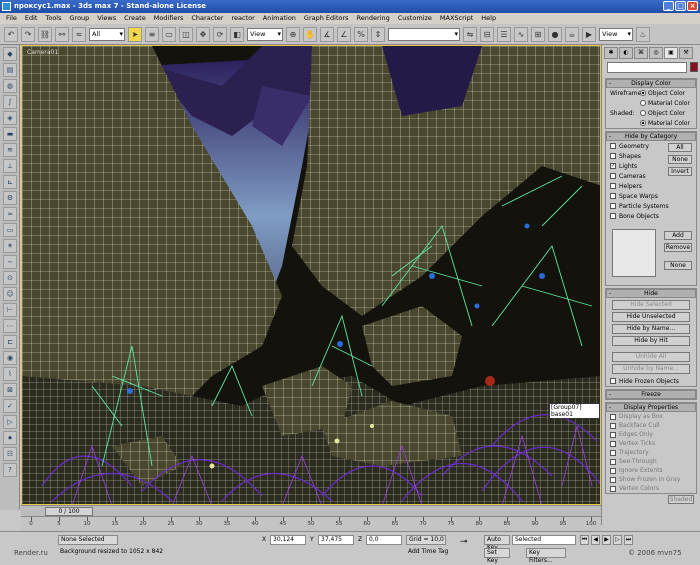  I want to click on fracture-icon: ✶, so click(10, 246).